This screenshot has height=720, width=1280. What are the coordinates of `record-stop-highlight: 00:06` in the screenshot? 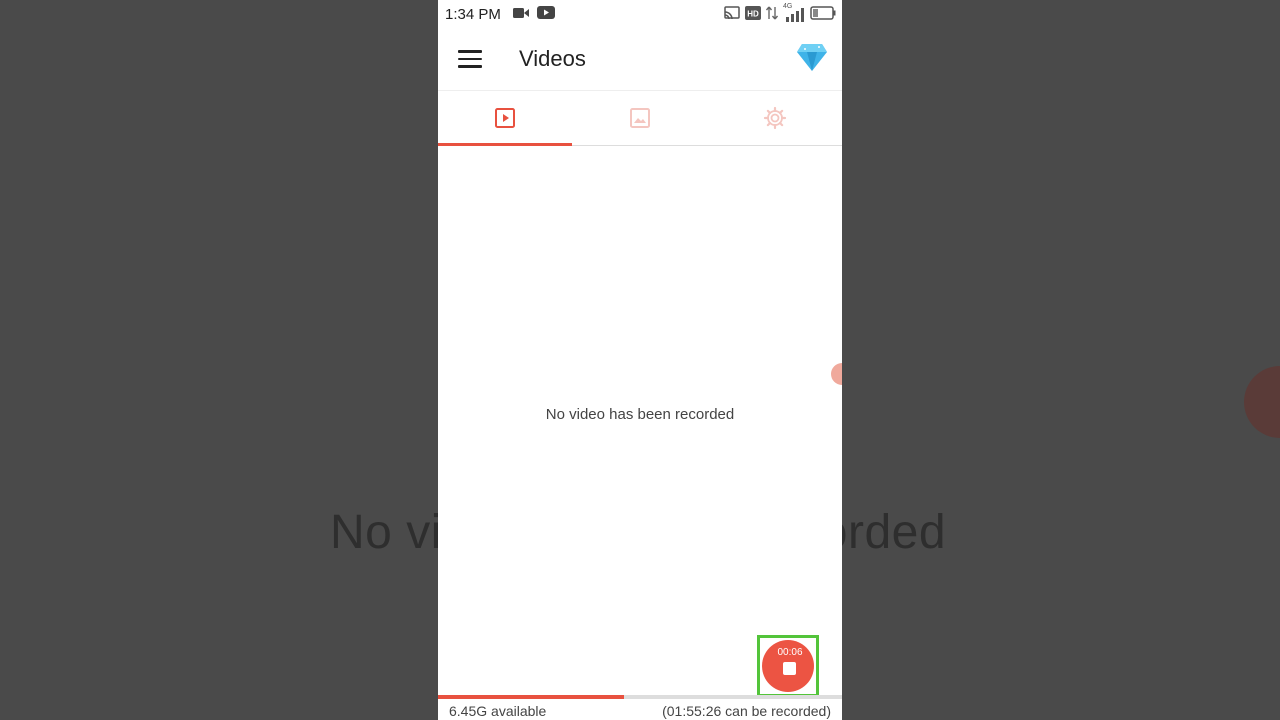 It's located at (788, 666).